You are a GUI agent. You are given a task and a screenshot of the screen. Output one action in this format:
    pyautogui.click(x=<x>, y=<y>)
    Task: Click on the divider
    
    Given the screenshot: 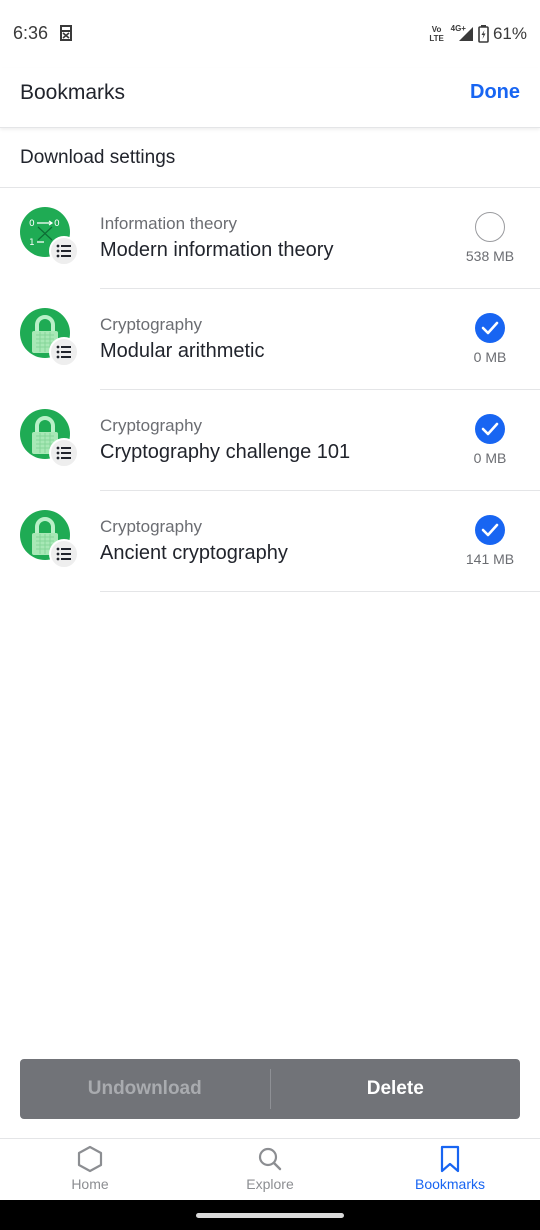 What is the action you would take?
    pyautogui.click(x=320, y=591)
    